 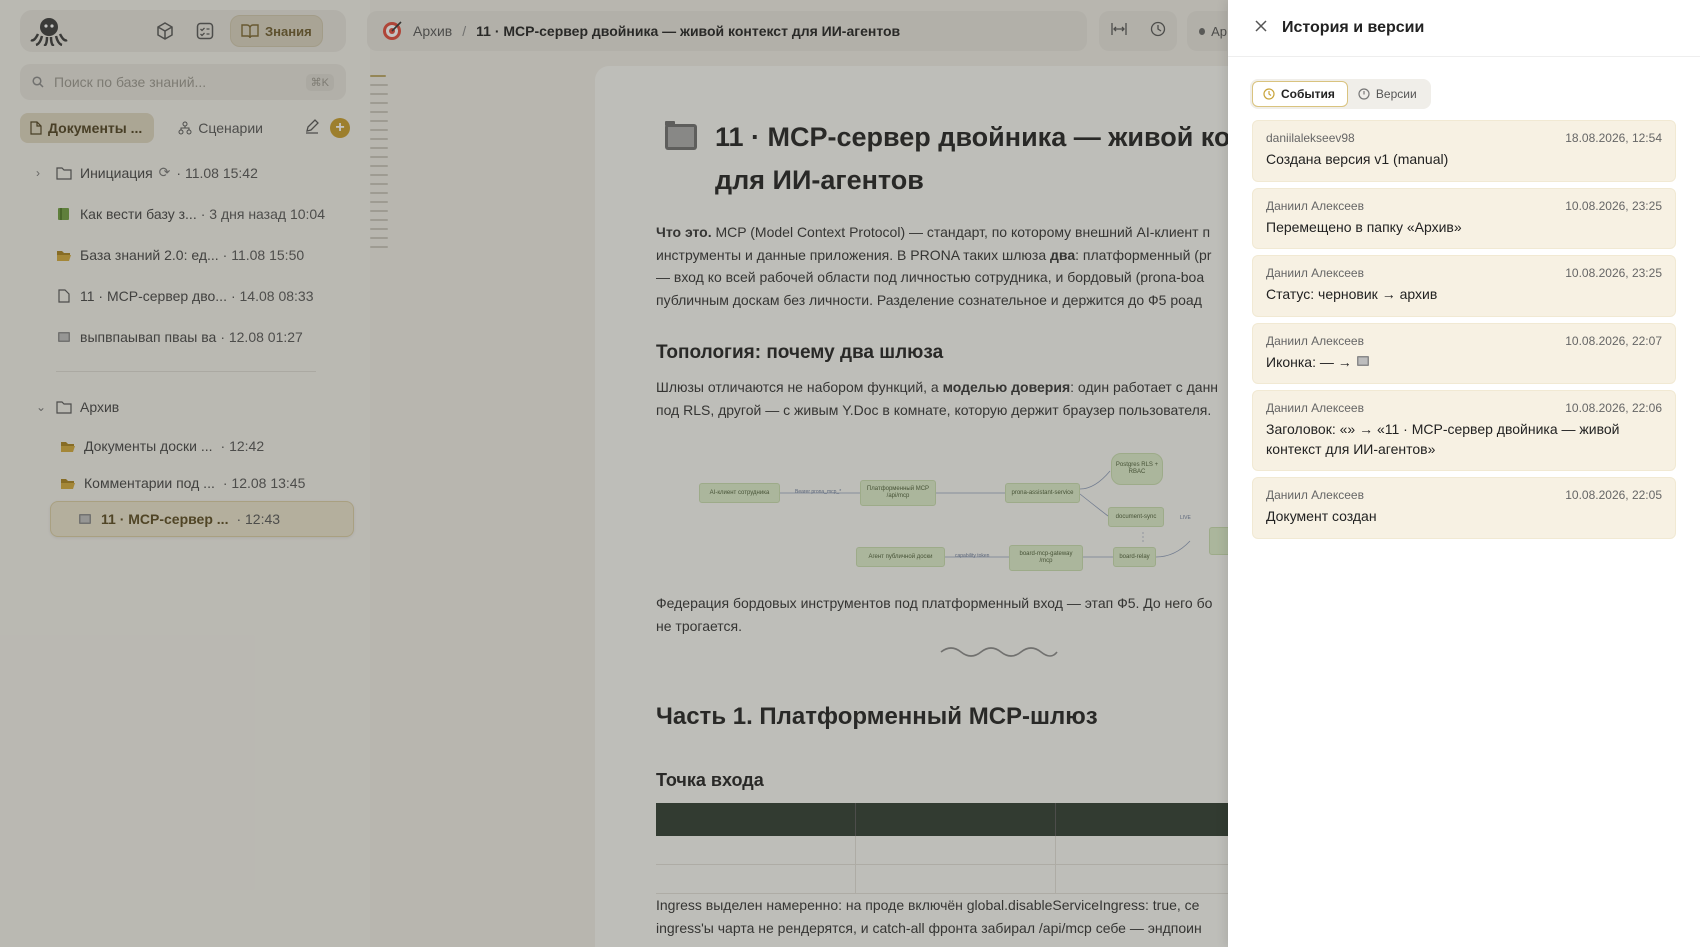 What do you see at coordinates (242, 445) in the screenshot?
I see `tree-item-meta: · 12:42` at bounding box center [242, 445].